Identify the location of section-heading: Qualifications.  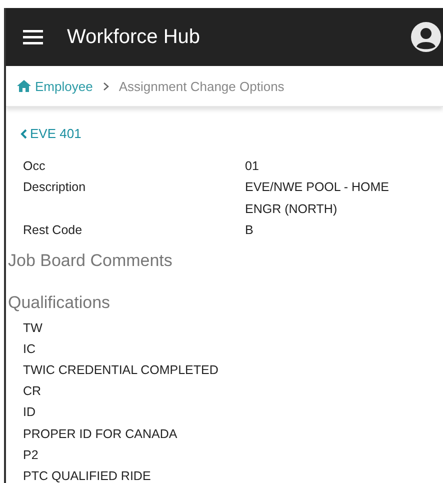
(59, 303).